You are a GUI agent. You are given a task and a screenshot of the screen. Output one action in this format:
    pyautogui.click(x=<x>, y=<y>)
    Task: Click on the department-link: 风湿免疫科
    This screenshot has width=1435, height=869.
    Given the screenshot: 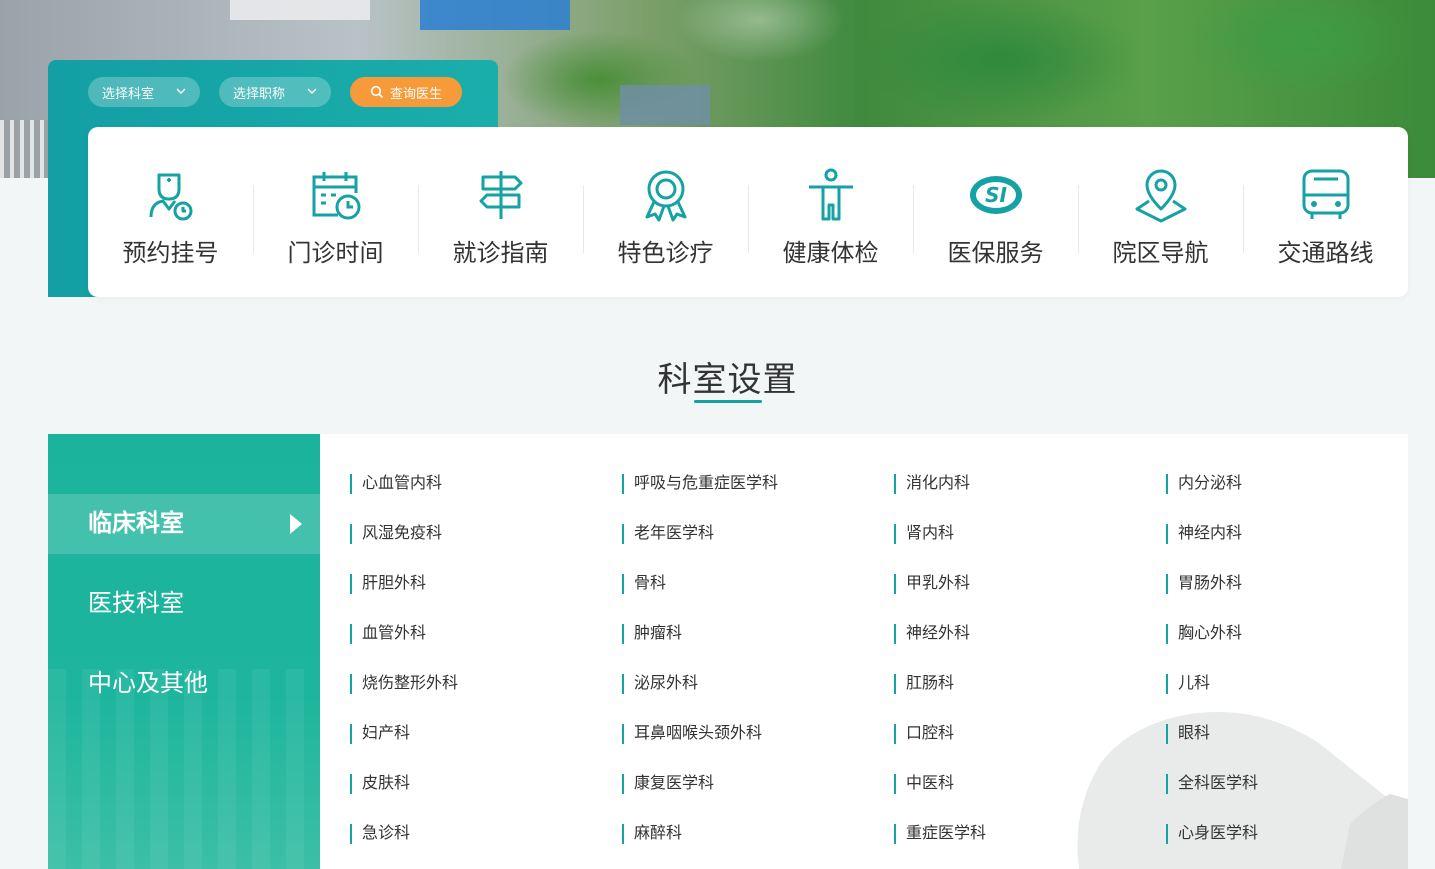 What is the action you would take?
    pyautogui.click(x=396, y=534)
    